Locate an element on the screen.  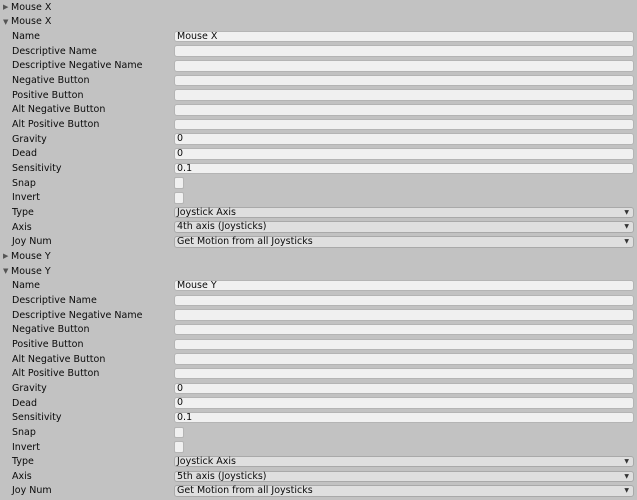
name-input: Mouse X is located at coordinates (404, 36).